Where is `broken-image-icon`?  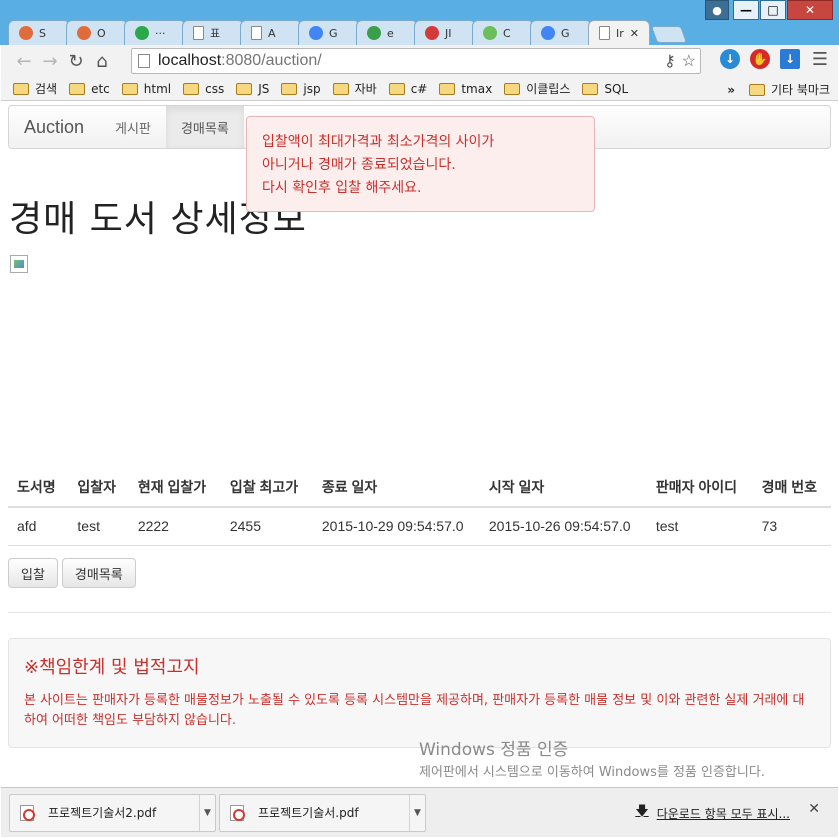 broken-image-icon is located at coordinates (19, 264).